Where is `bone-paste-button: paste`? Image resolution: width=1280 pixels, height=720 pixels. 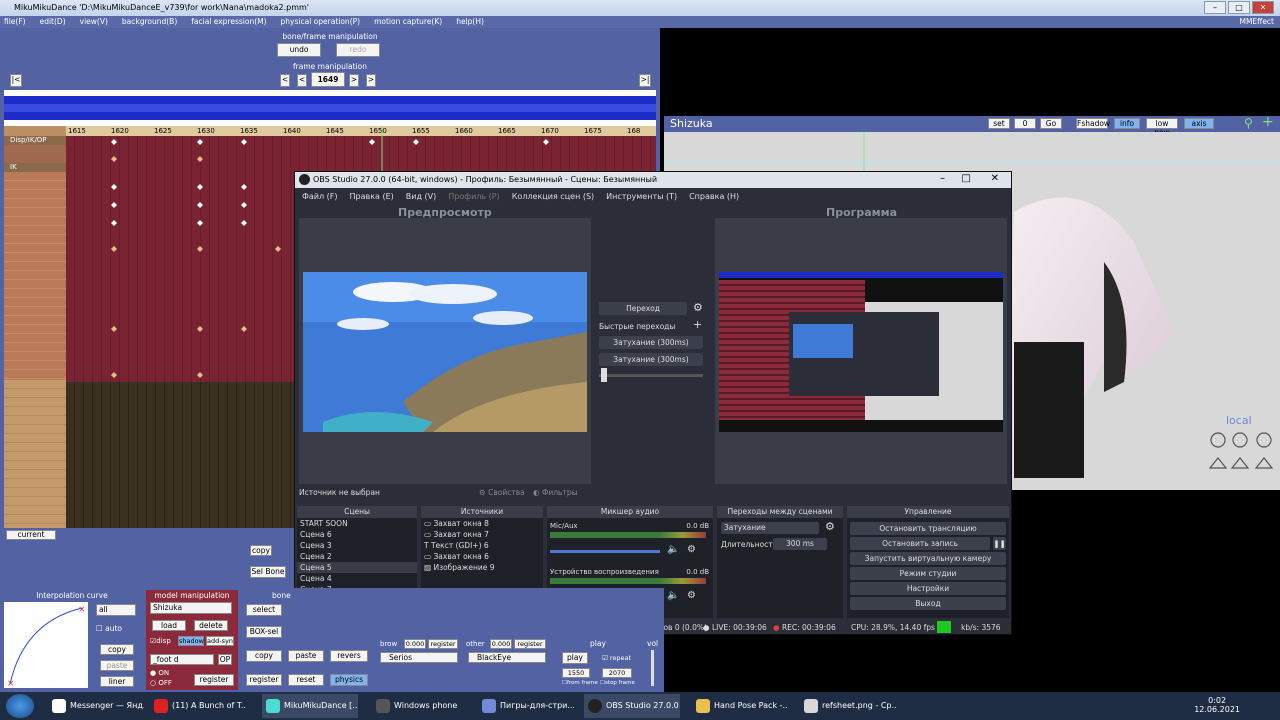 bone-paste-button: paste is located at coordinates (306, 656).